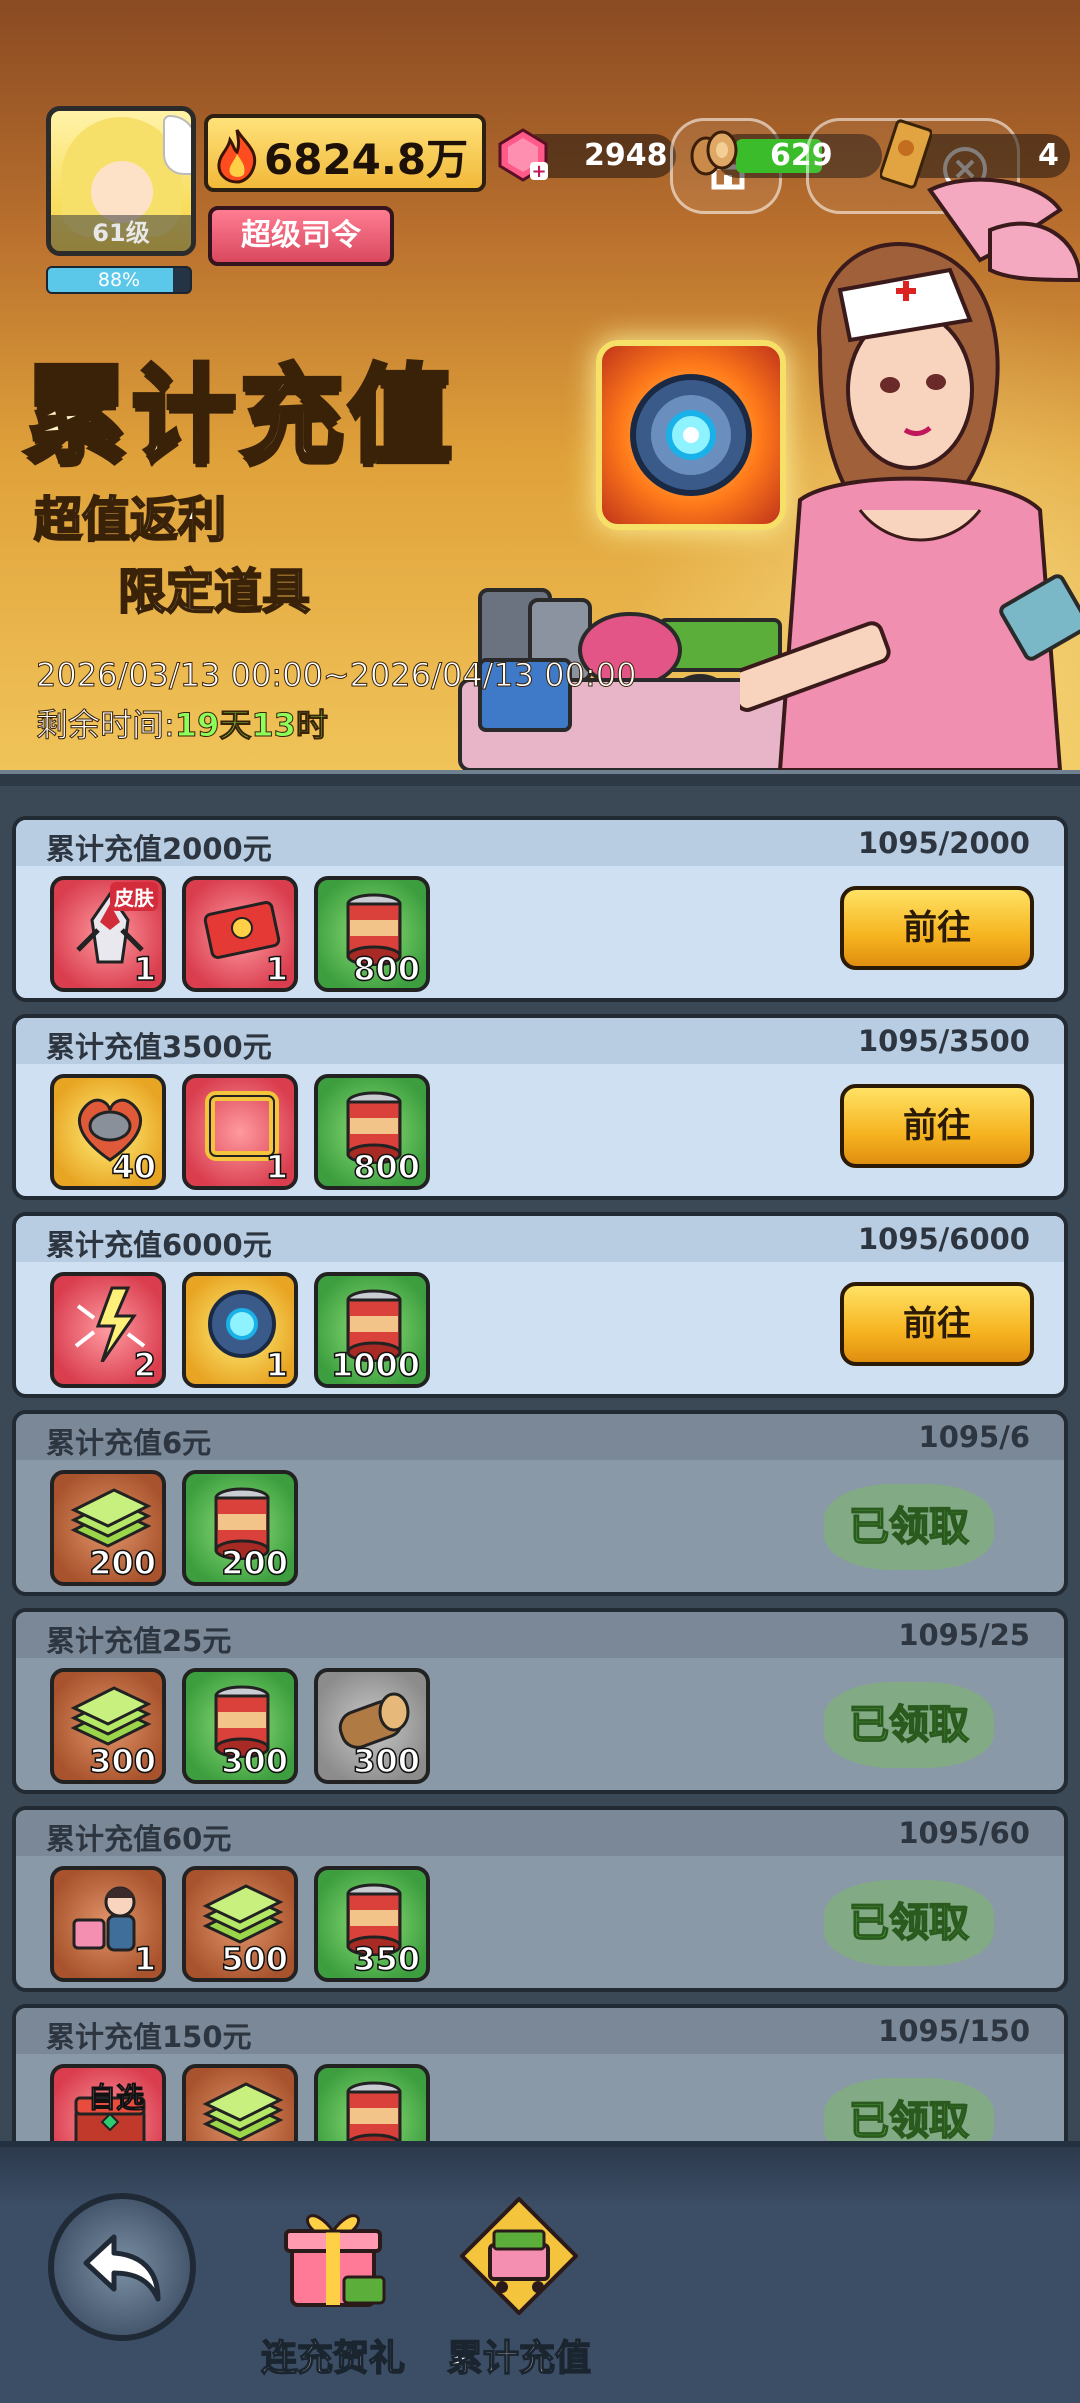 The width and height of the screenshot is (1080, 2403). Describe the element at coordinates (1048, 155) in the screenshot. I see `ticket-count: 4` at that location.